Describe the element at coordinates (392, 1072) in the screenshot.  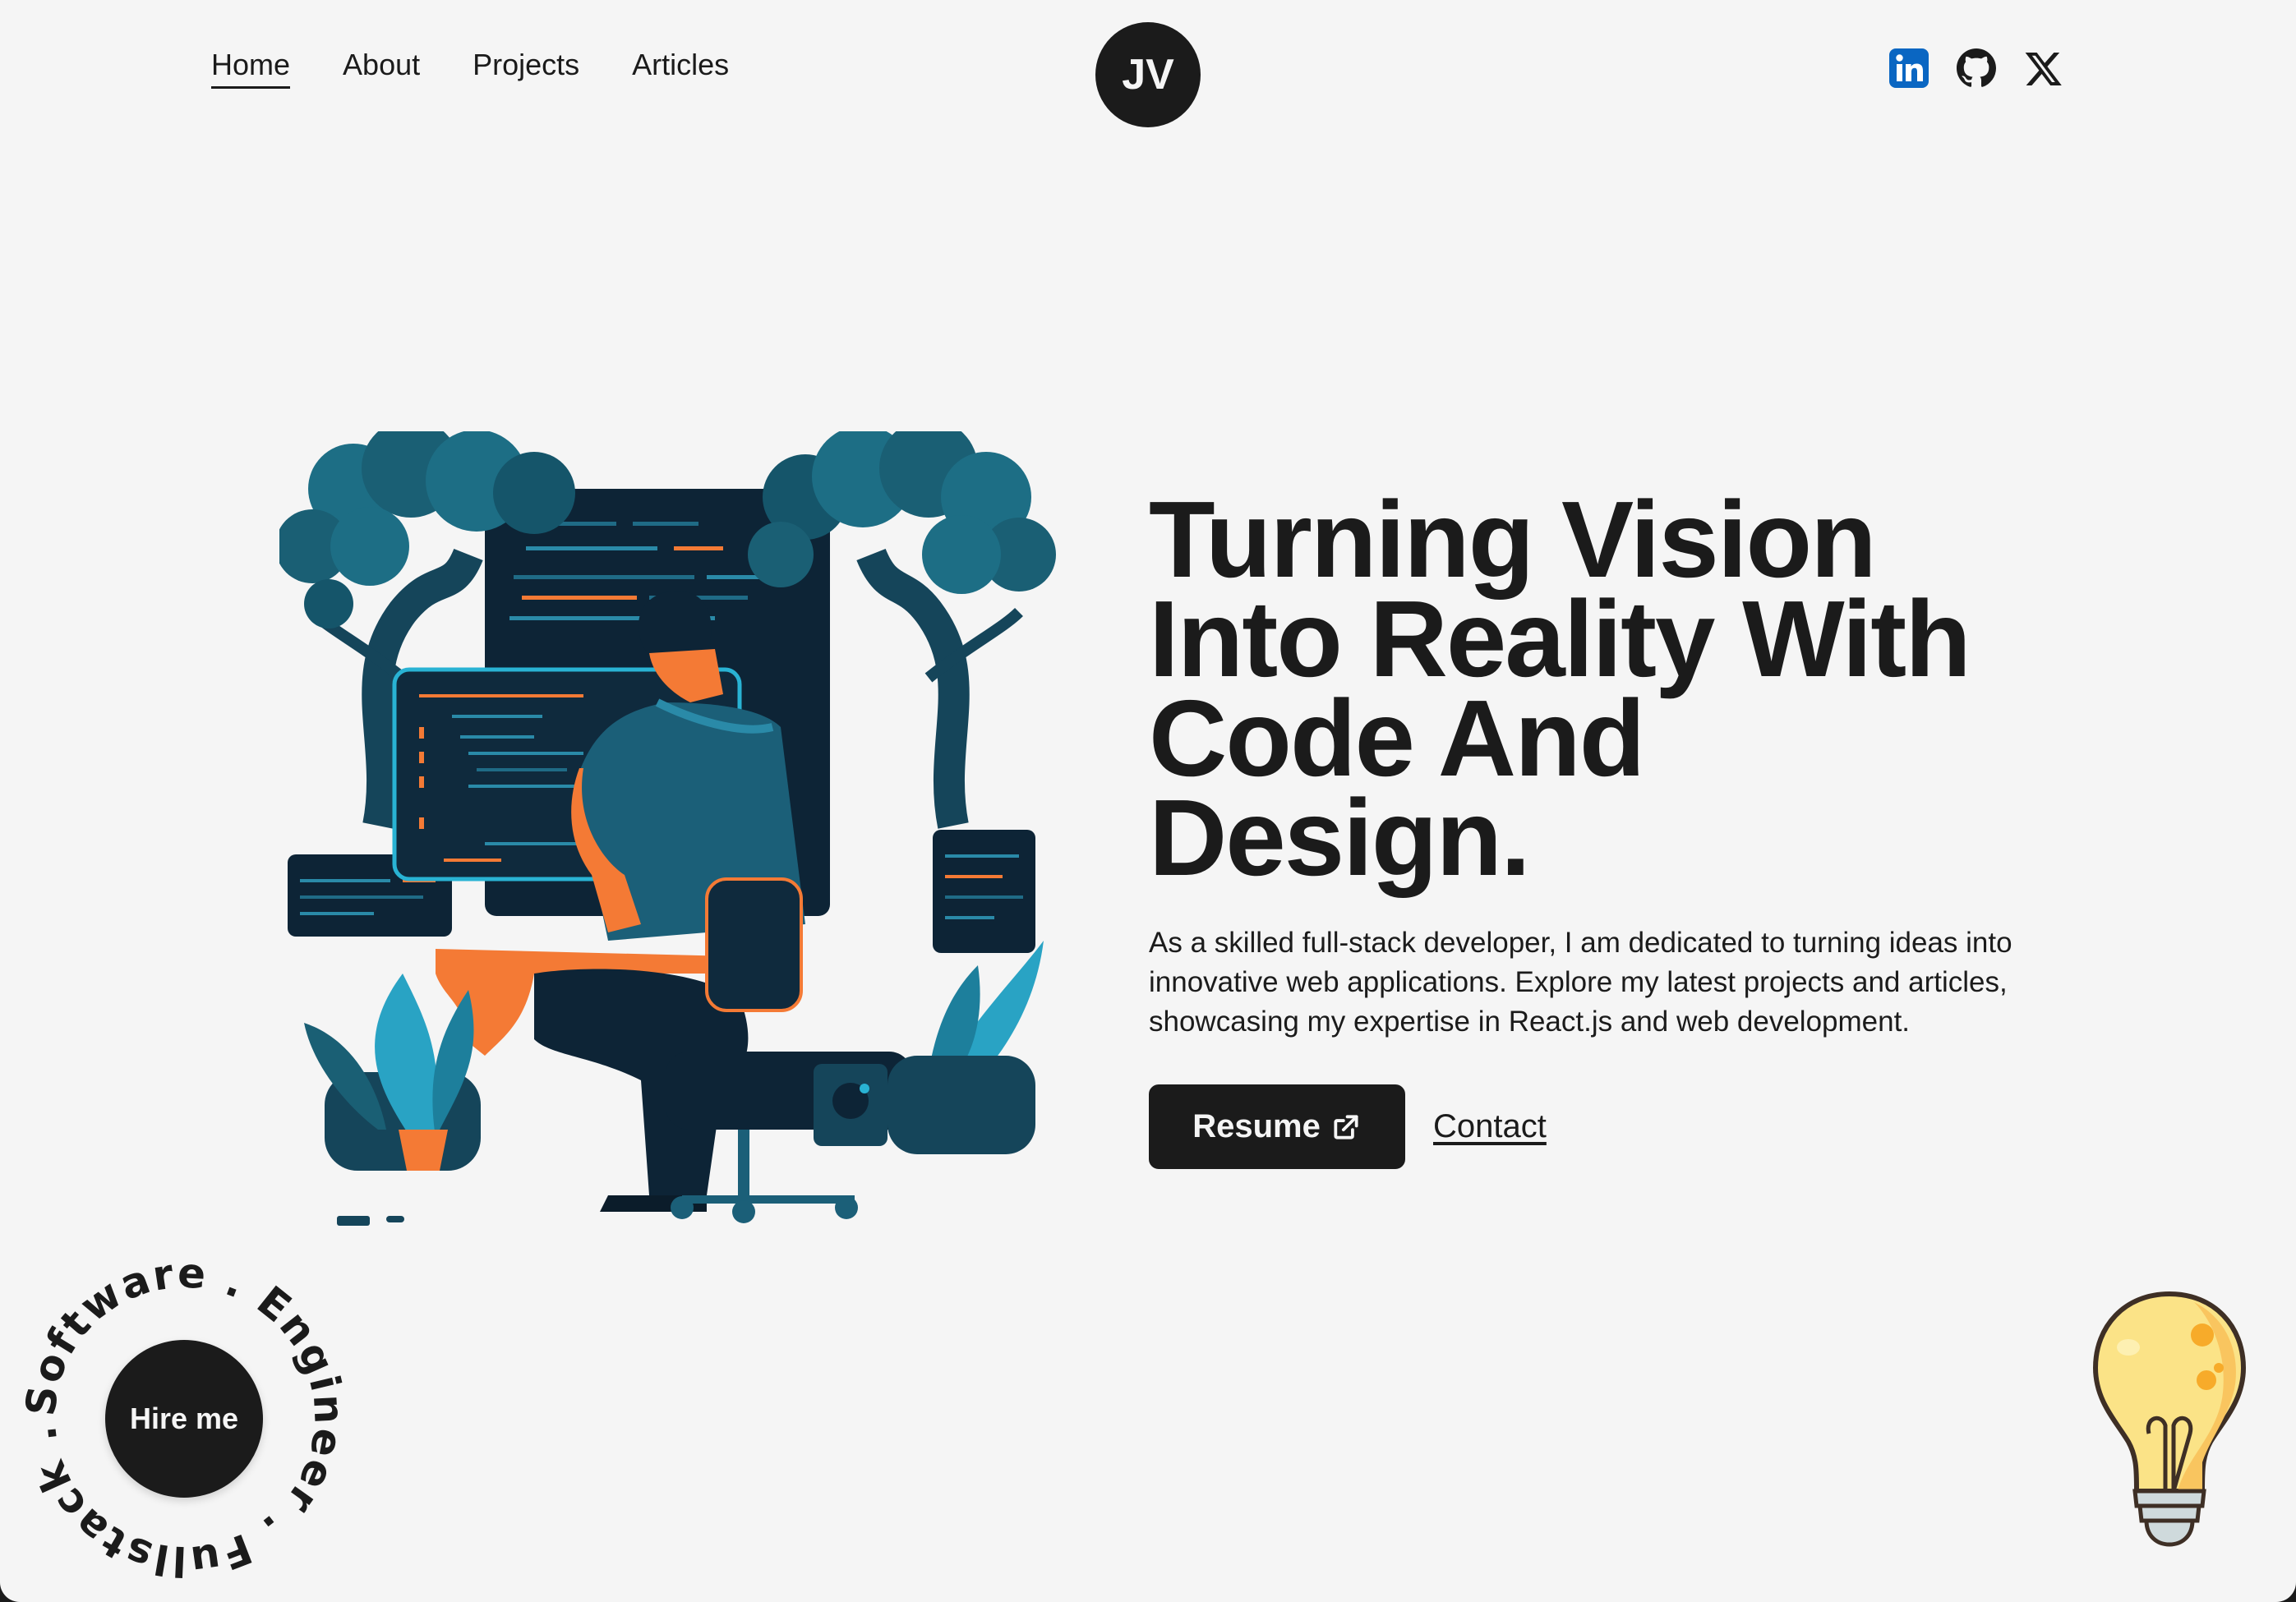
I see `plant-left` at that location.